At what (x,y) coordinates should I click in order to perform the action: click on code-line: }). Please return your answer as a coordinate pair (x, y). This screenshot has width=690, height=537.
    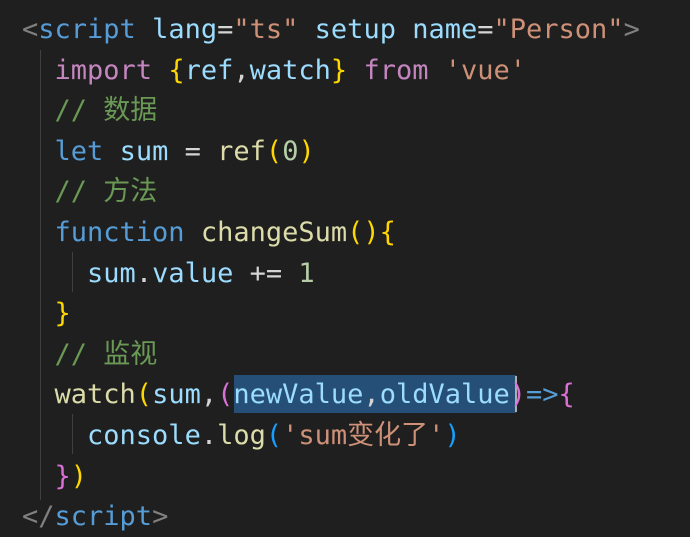
    Looking at the image, I should click on (55, 477).